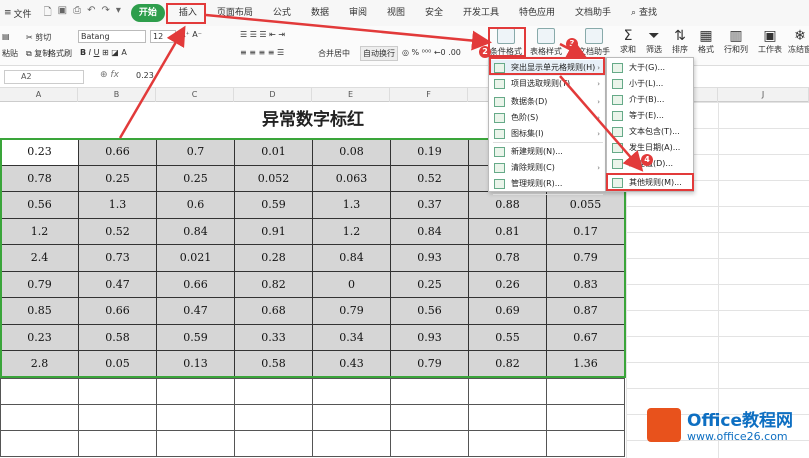 The width and height of the screenshot is (809, 458). Describe the element at coordinates (273, 152) in the screenshot. I see `table-cell: 0.01` at that location.